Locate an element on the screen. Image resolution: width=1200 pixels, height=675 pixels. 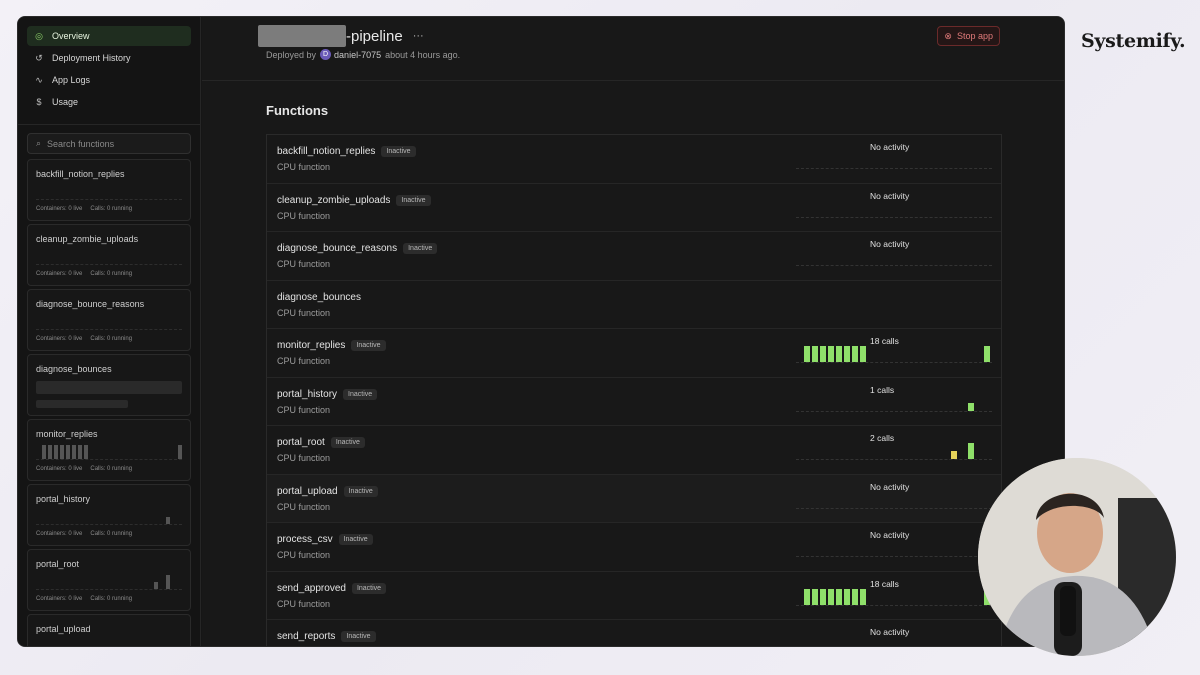
nav-usage: $ Usage is located at coordinates (109, 102).